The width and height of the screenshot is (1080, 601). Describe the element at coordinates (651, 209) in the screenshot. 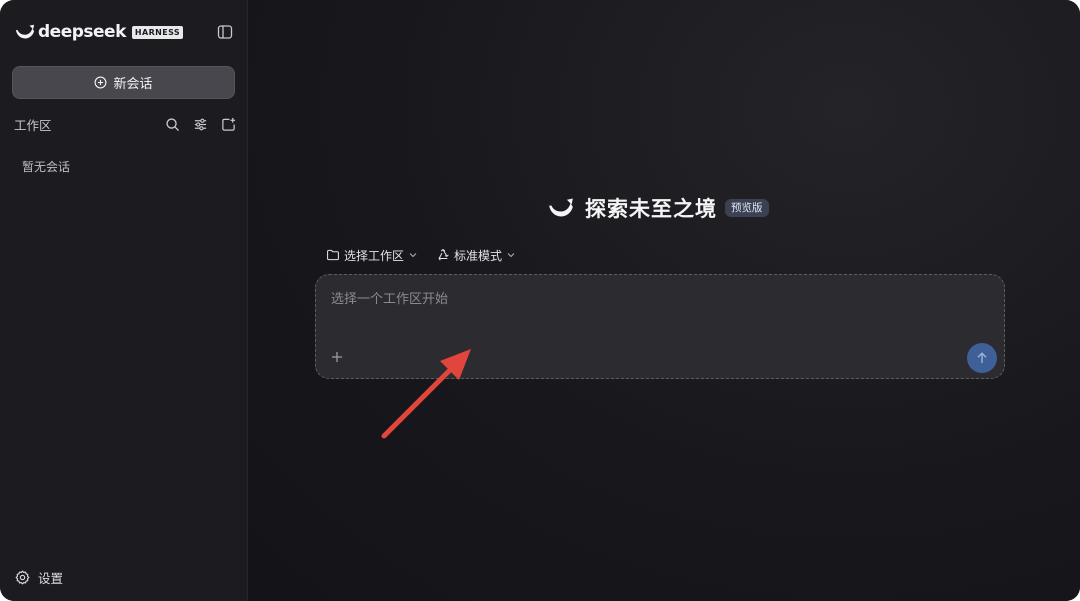

I see `hero-title: 探索未至之境` at that location.